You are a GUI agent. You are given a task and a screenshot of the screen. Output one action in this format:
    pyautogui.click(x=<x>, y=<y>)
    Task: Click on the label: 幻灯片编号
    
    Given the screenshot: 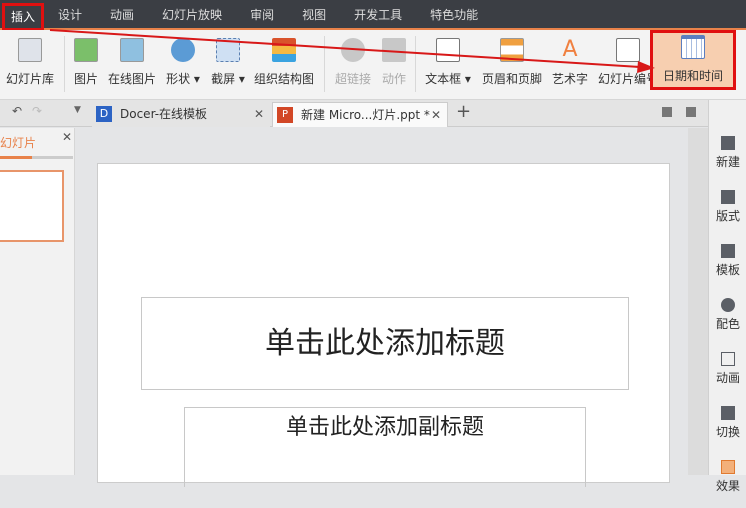 What is the action you would take?
    pyautogui.click(x=627, y=79)
    